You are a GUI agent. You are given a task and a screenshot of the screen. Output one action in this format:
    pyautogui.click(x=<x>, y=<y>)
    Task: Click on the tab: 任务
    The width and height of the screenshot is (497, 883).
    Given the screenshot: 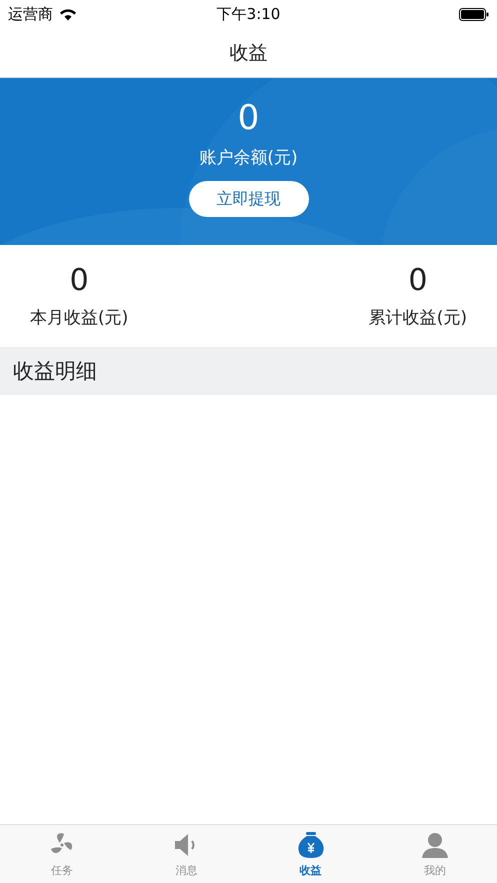 What is the action you would take?
    pyautogui.click(x=62, y=854)
    